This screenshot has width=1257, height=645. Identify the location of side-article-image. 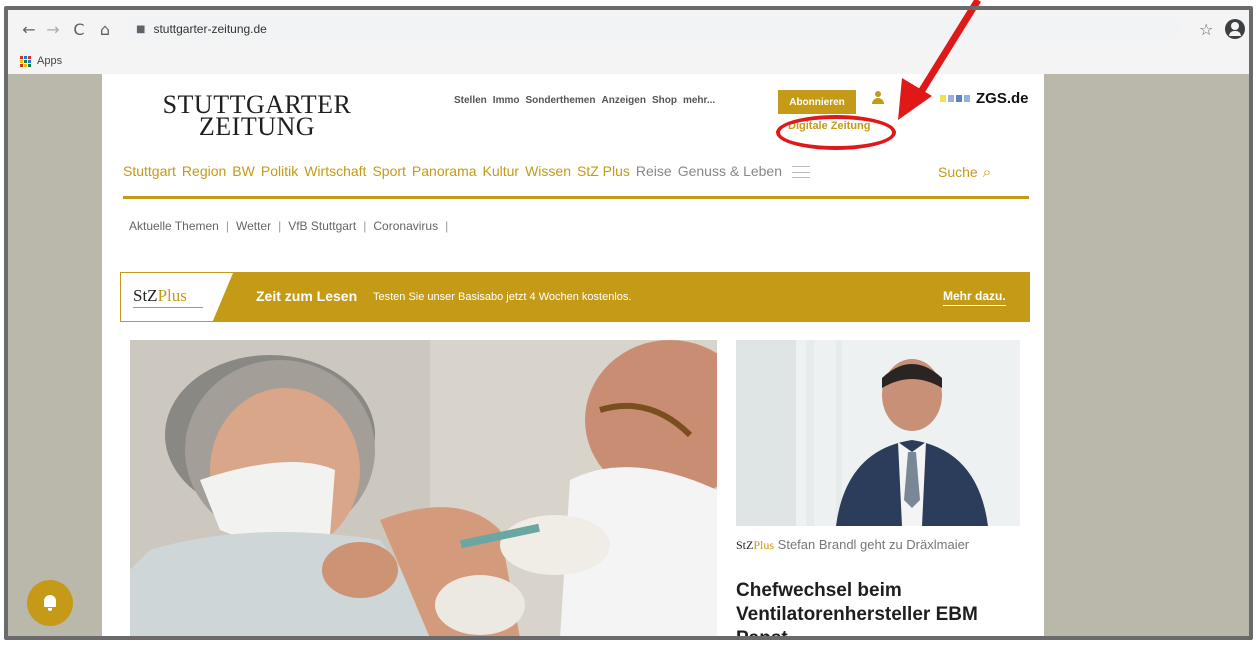
(878, 433).